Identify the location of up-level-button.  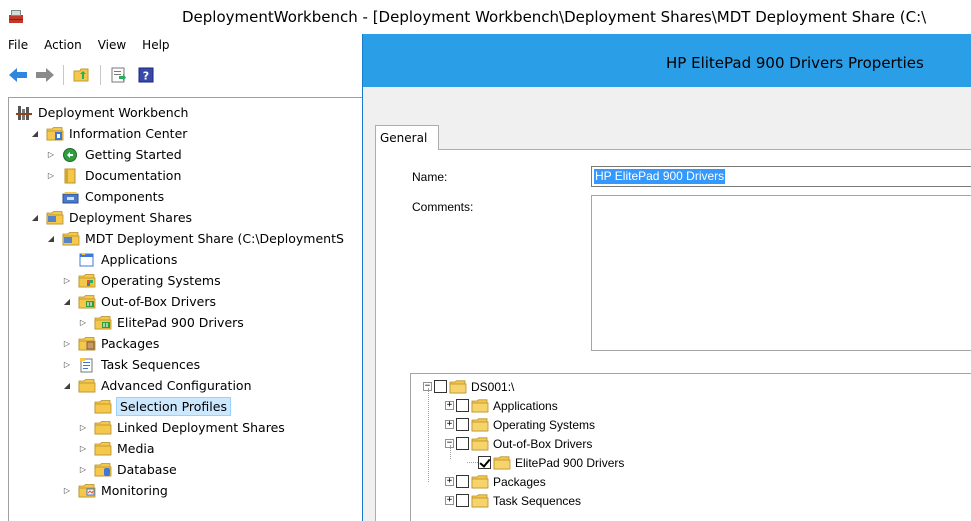
(82, 75).